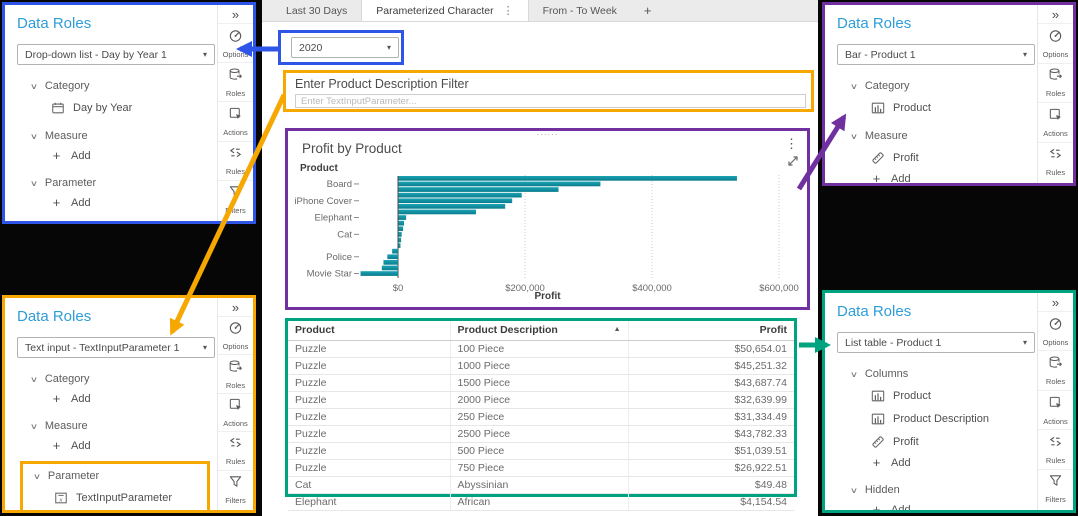 This screenshot has height=516, width=1078. What do you see at coordinates (127, 497) in the screenshot?
I see `role-item-textinputparameter: x TextInputParameter` at bounding box center [127, 497].